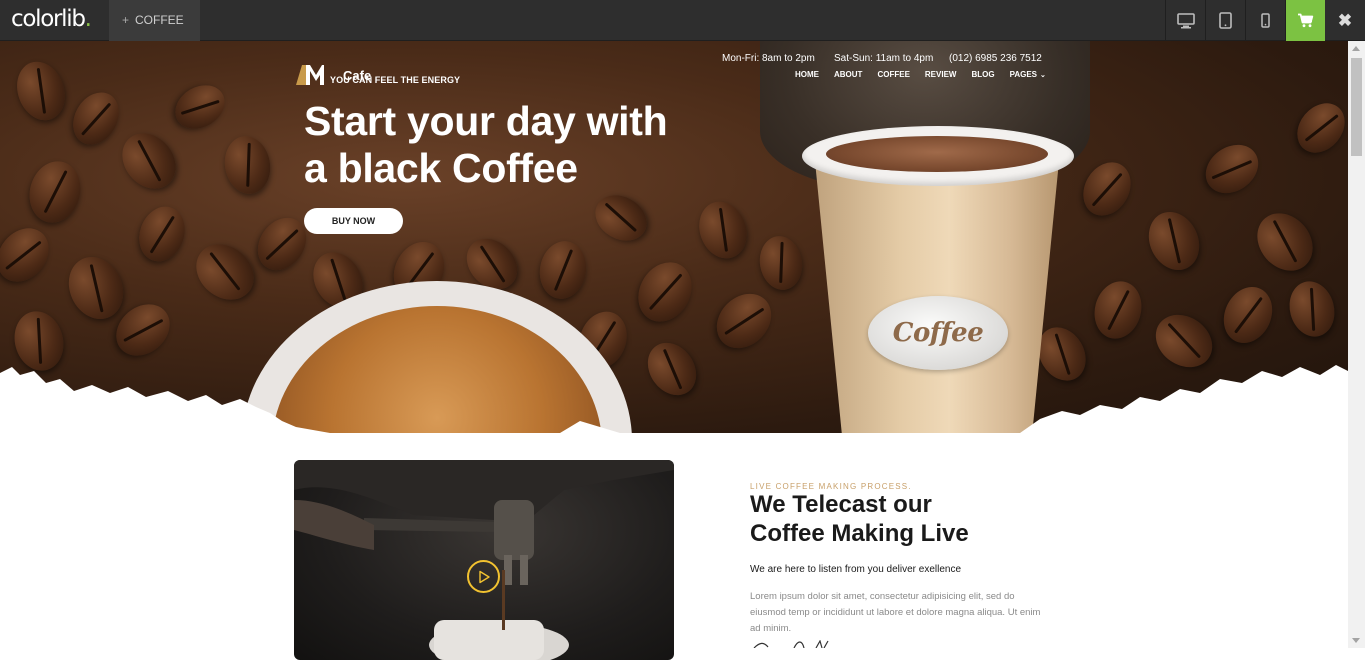 The image size is (1365, 660). I want to click on desktop-view-button, so click(1185, 20).